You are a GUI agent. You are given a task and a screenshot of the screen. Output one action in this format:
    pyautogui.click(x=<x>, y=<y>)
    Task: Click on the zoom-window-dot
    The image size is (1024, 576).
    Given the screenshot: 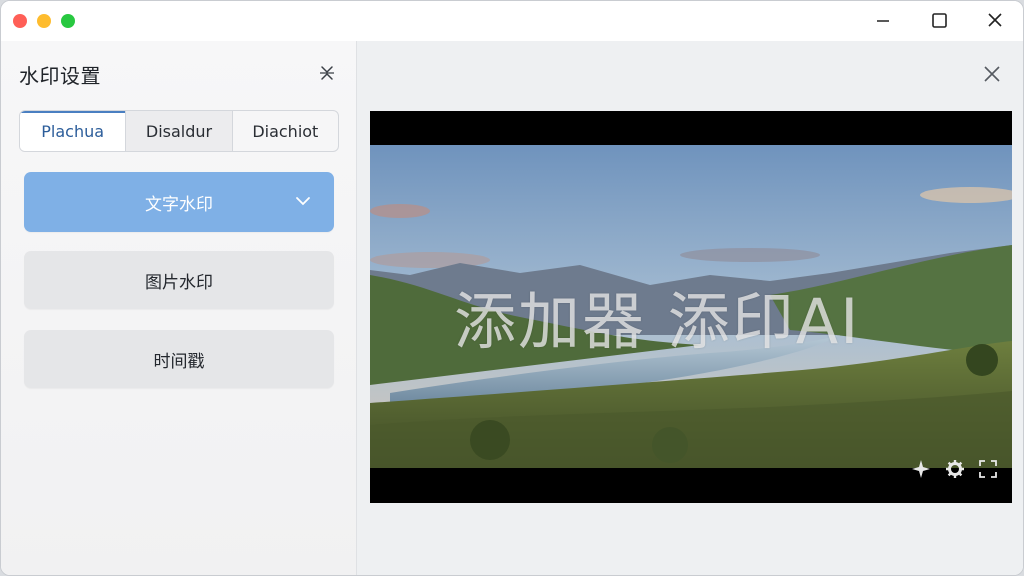 What is the action you would take?
    pyautogui.click(x=68, y=21)
    